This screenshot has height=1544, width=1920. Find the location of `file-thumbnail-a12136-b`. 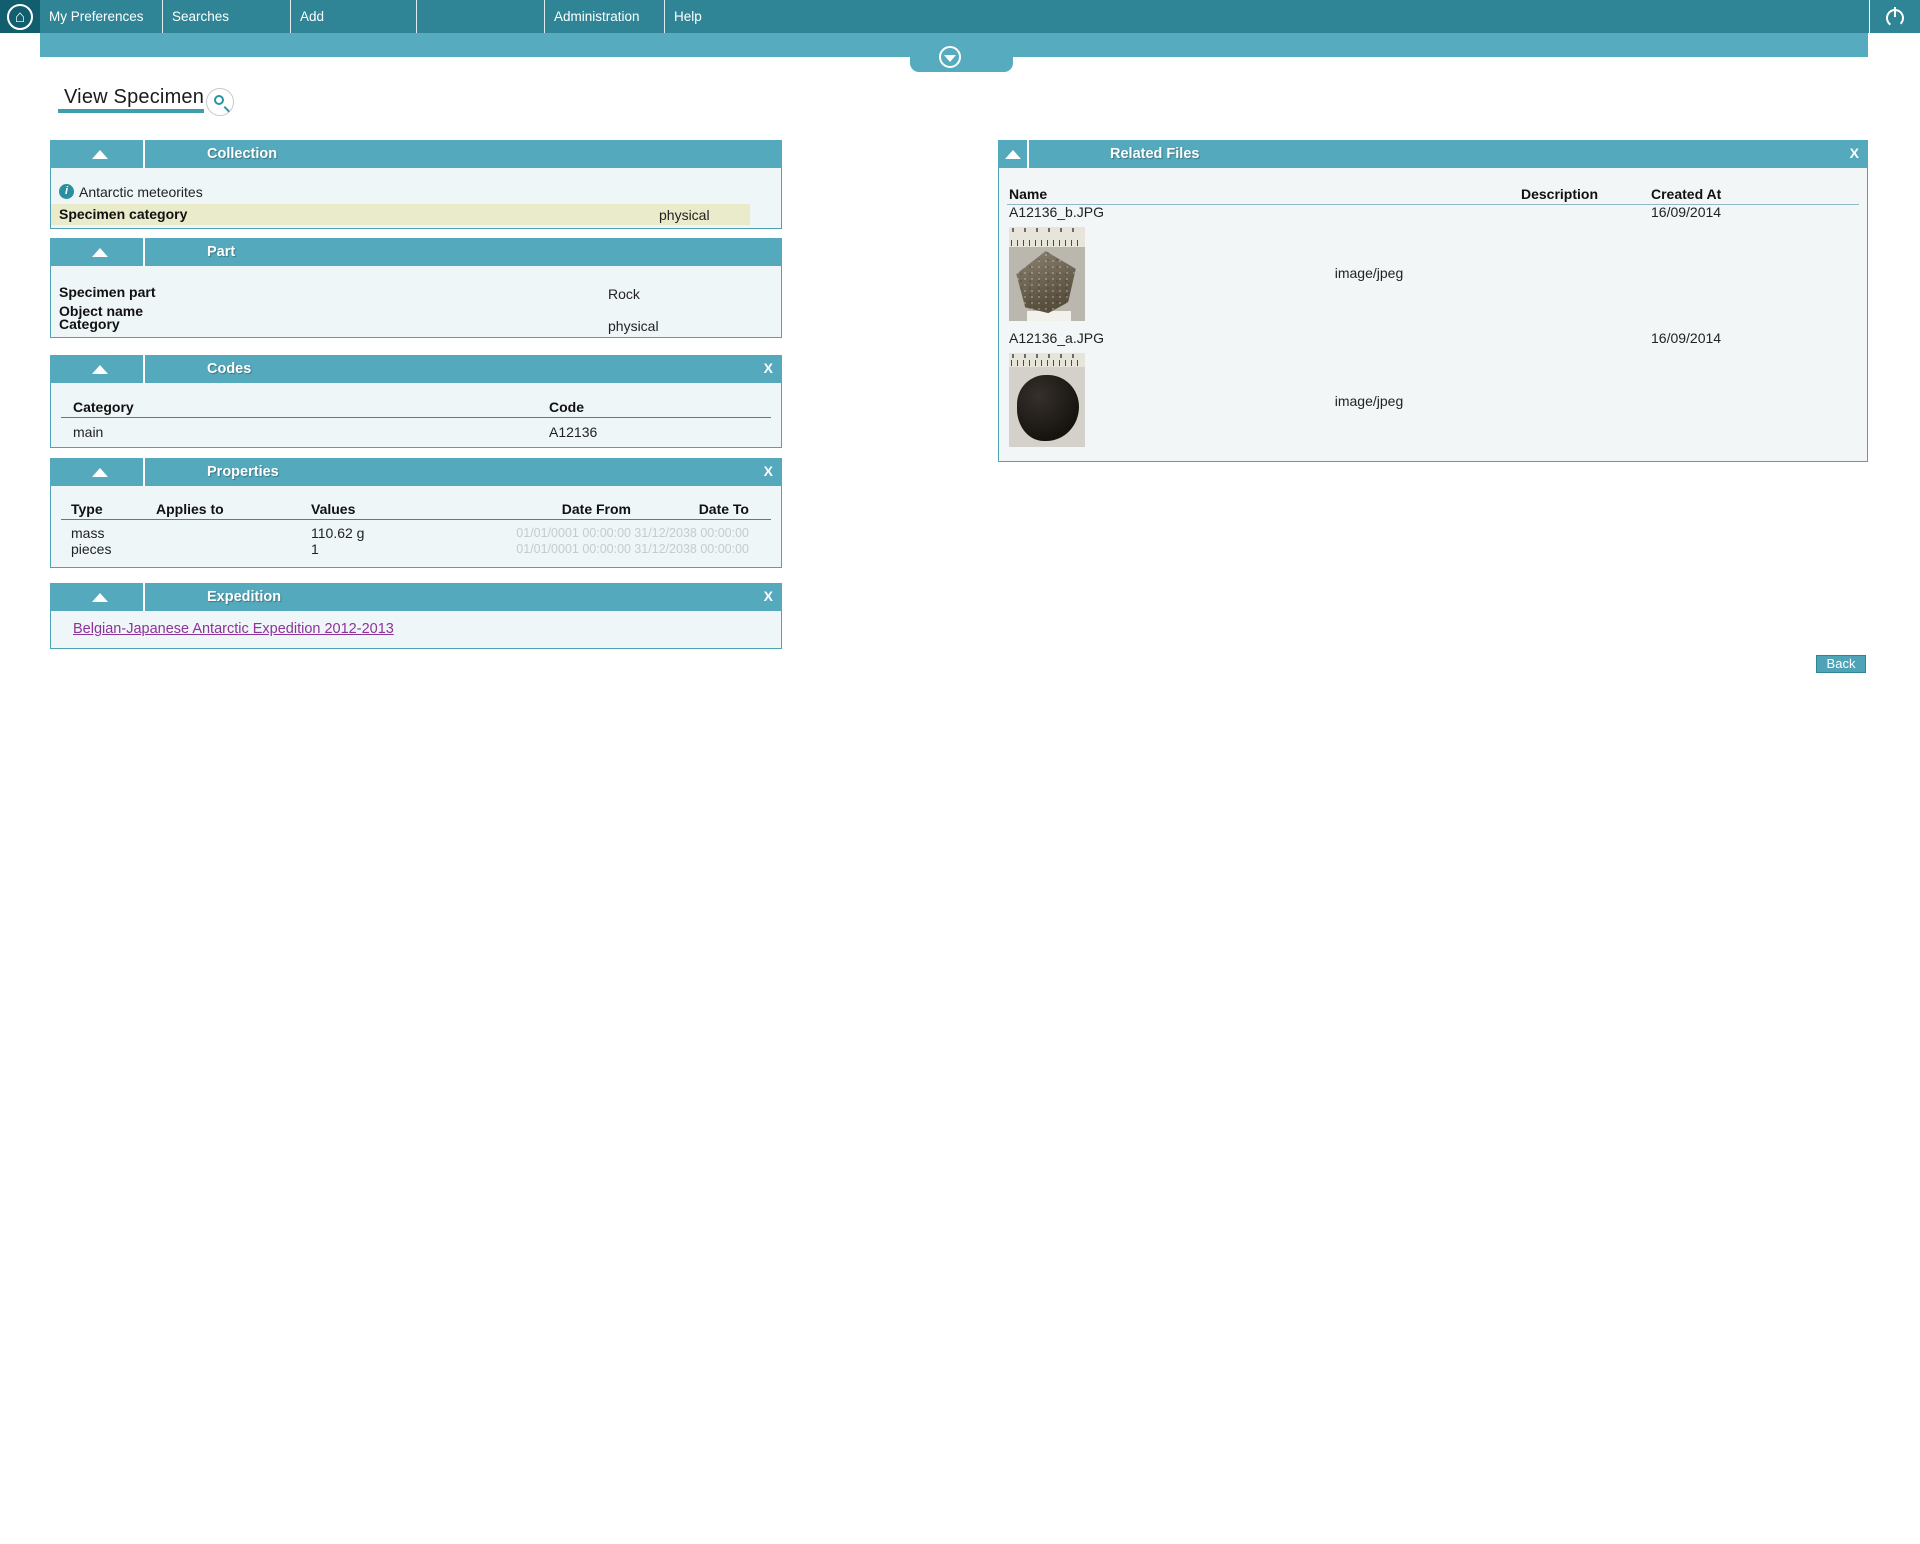

file-thumbnail-a12136-b is located at coordinates (1047, 274).